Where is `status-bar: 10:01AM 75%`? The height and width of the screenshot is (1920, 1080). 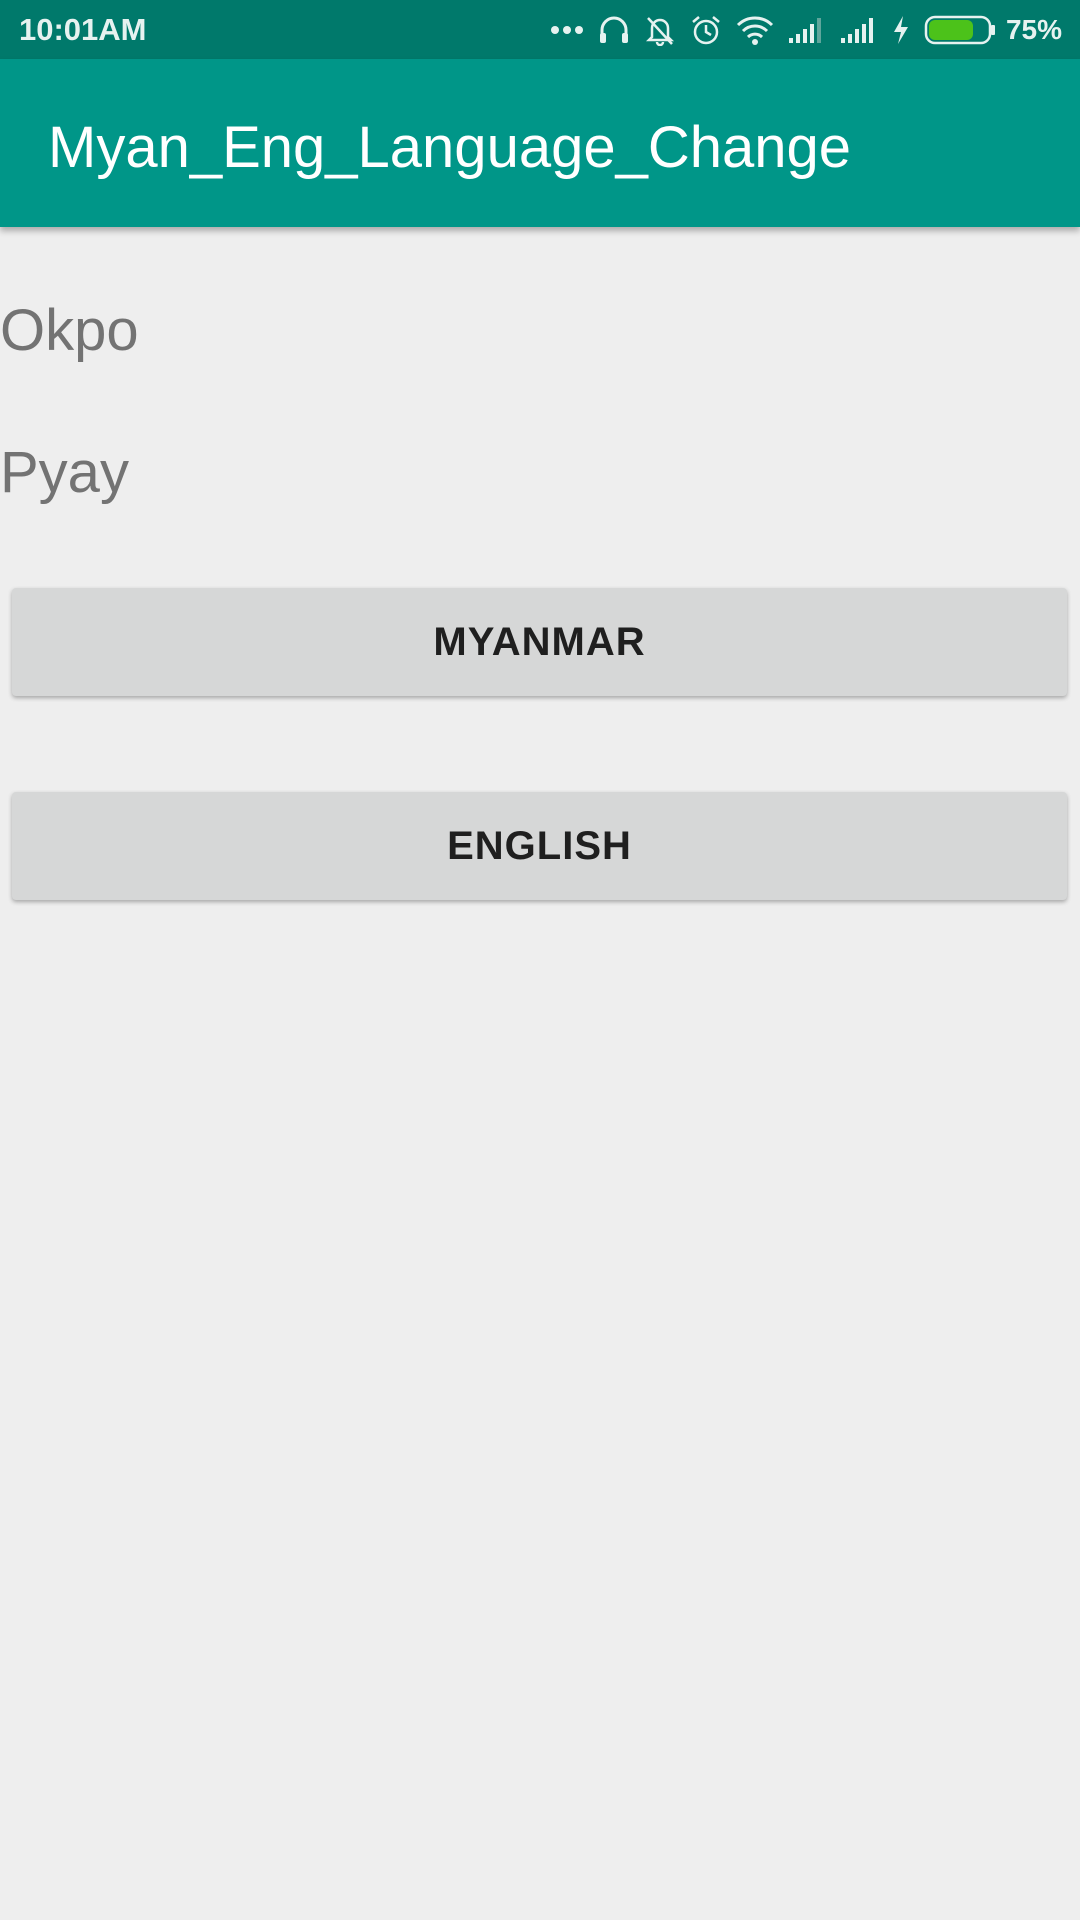 status-bar: 10:01AM 75% is located at coordinates (540, 29).